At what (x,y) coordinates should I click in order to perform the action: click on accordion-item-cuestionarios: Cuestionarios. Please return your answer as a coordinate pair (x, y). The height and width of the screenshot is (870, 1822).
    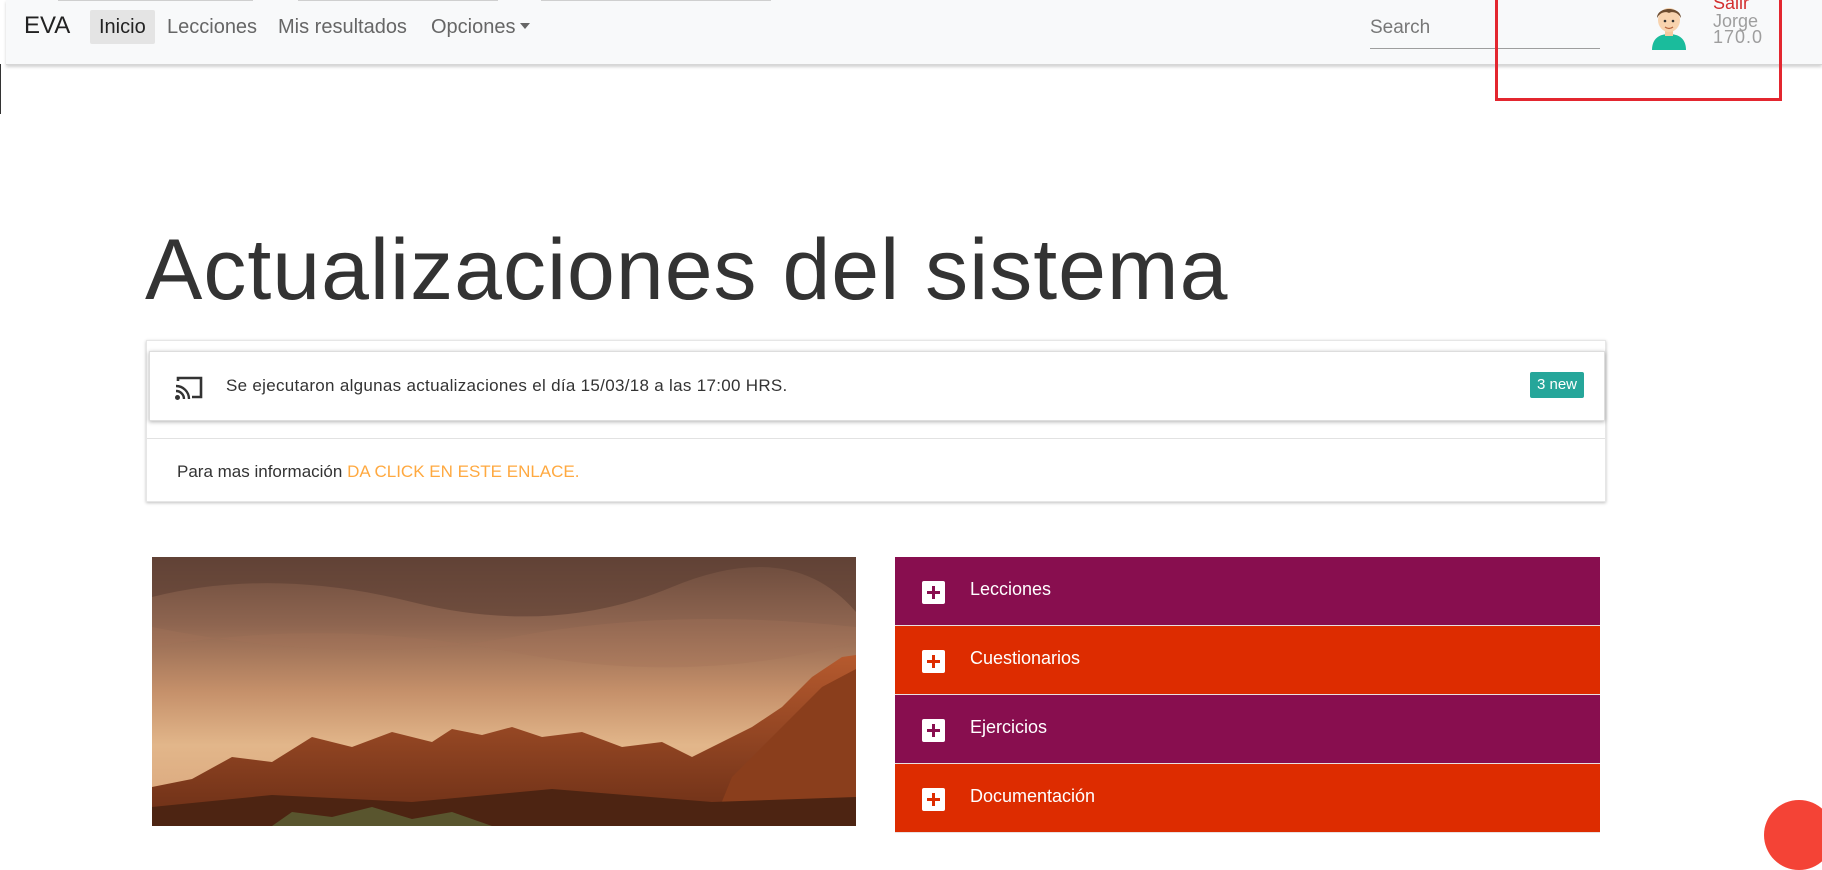
    Looking at the image, I should click on (1247, 660).